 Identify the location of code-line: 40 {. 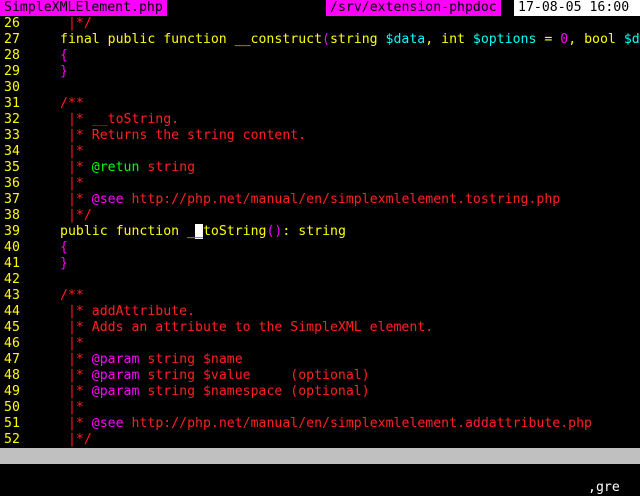
(320, 248).